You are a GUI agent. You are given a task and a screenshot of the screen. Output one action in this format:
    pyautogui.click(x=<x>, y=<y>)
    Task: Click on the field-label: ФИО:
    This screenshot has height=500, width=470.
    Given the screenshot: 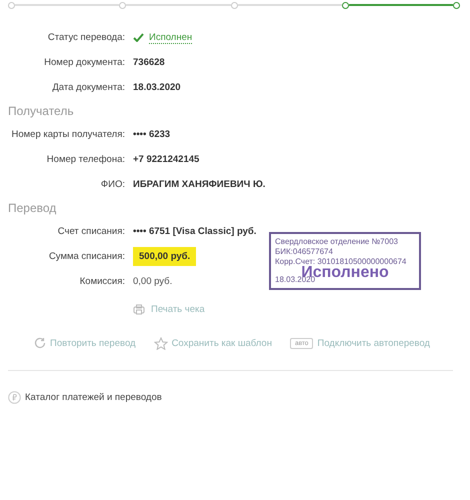 What is the action you would take?
    pyautogui.click(x=113, y=184)
    